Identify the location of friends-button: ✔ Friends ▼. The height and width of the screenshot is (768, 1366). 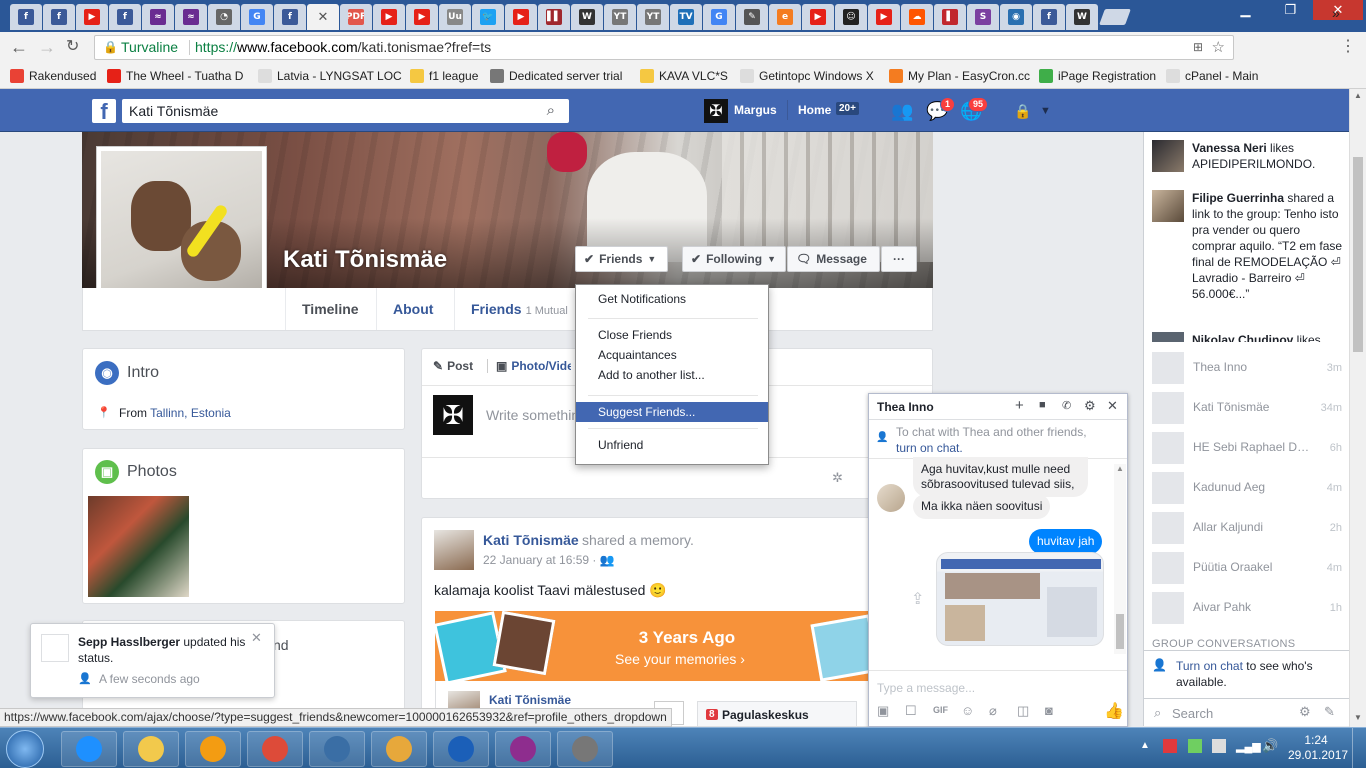
(621, 259).